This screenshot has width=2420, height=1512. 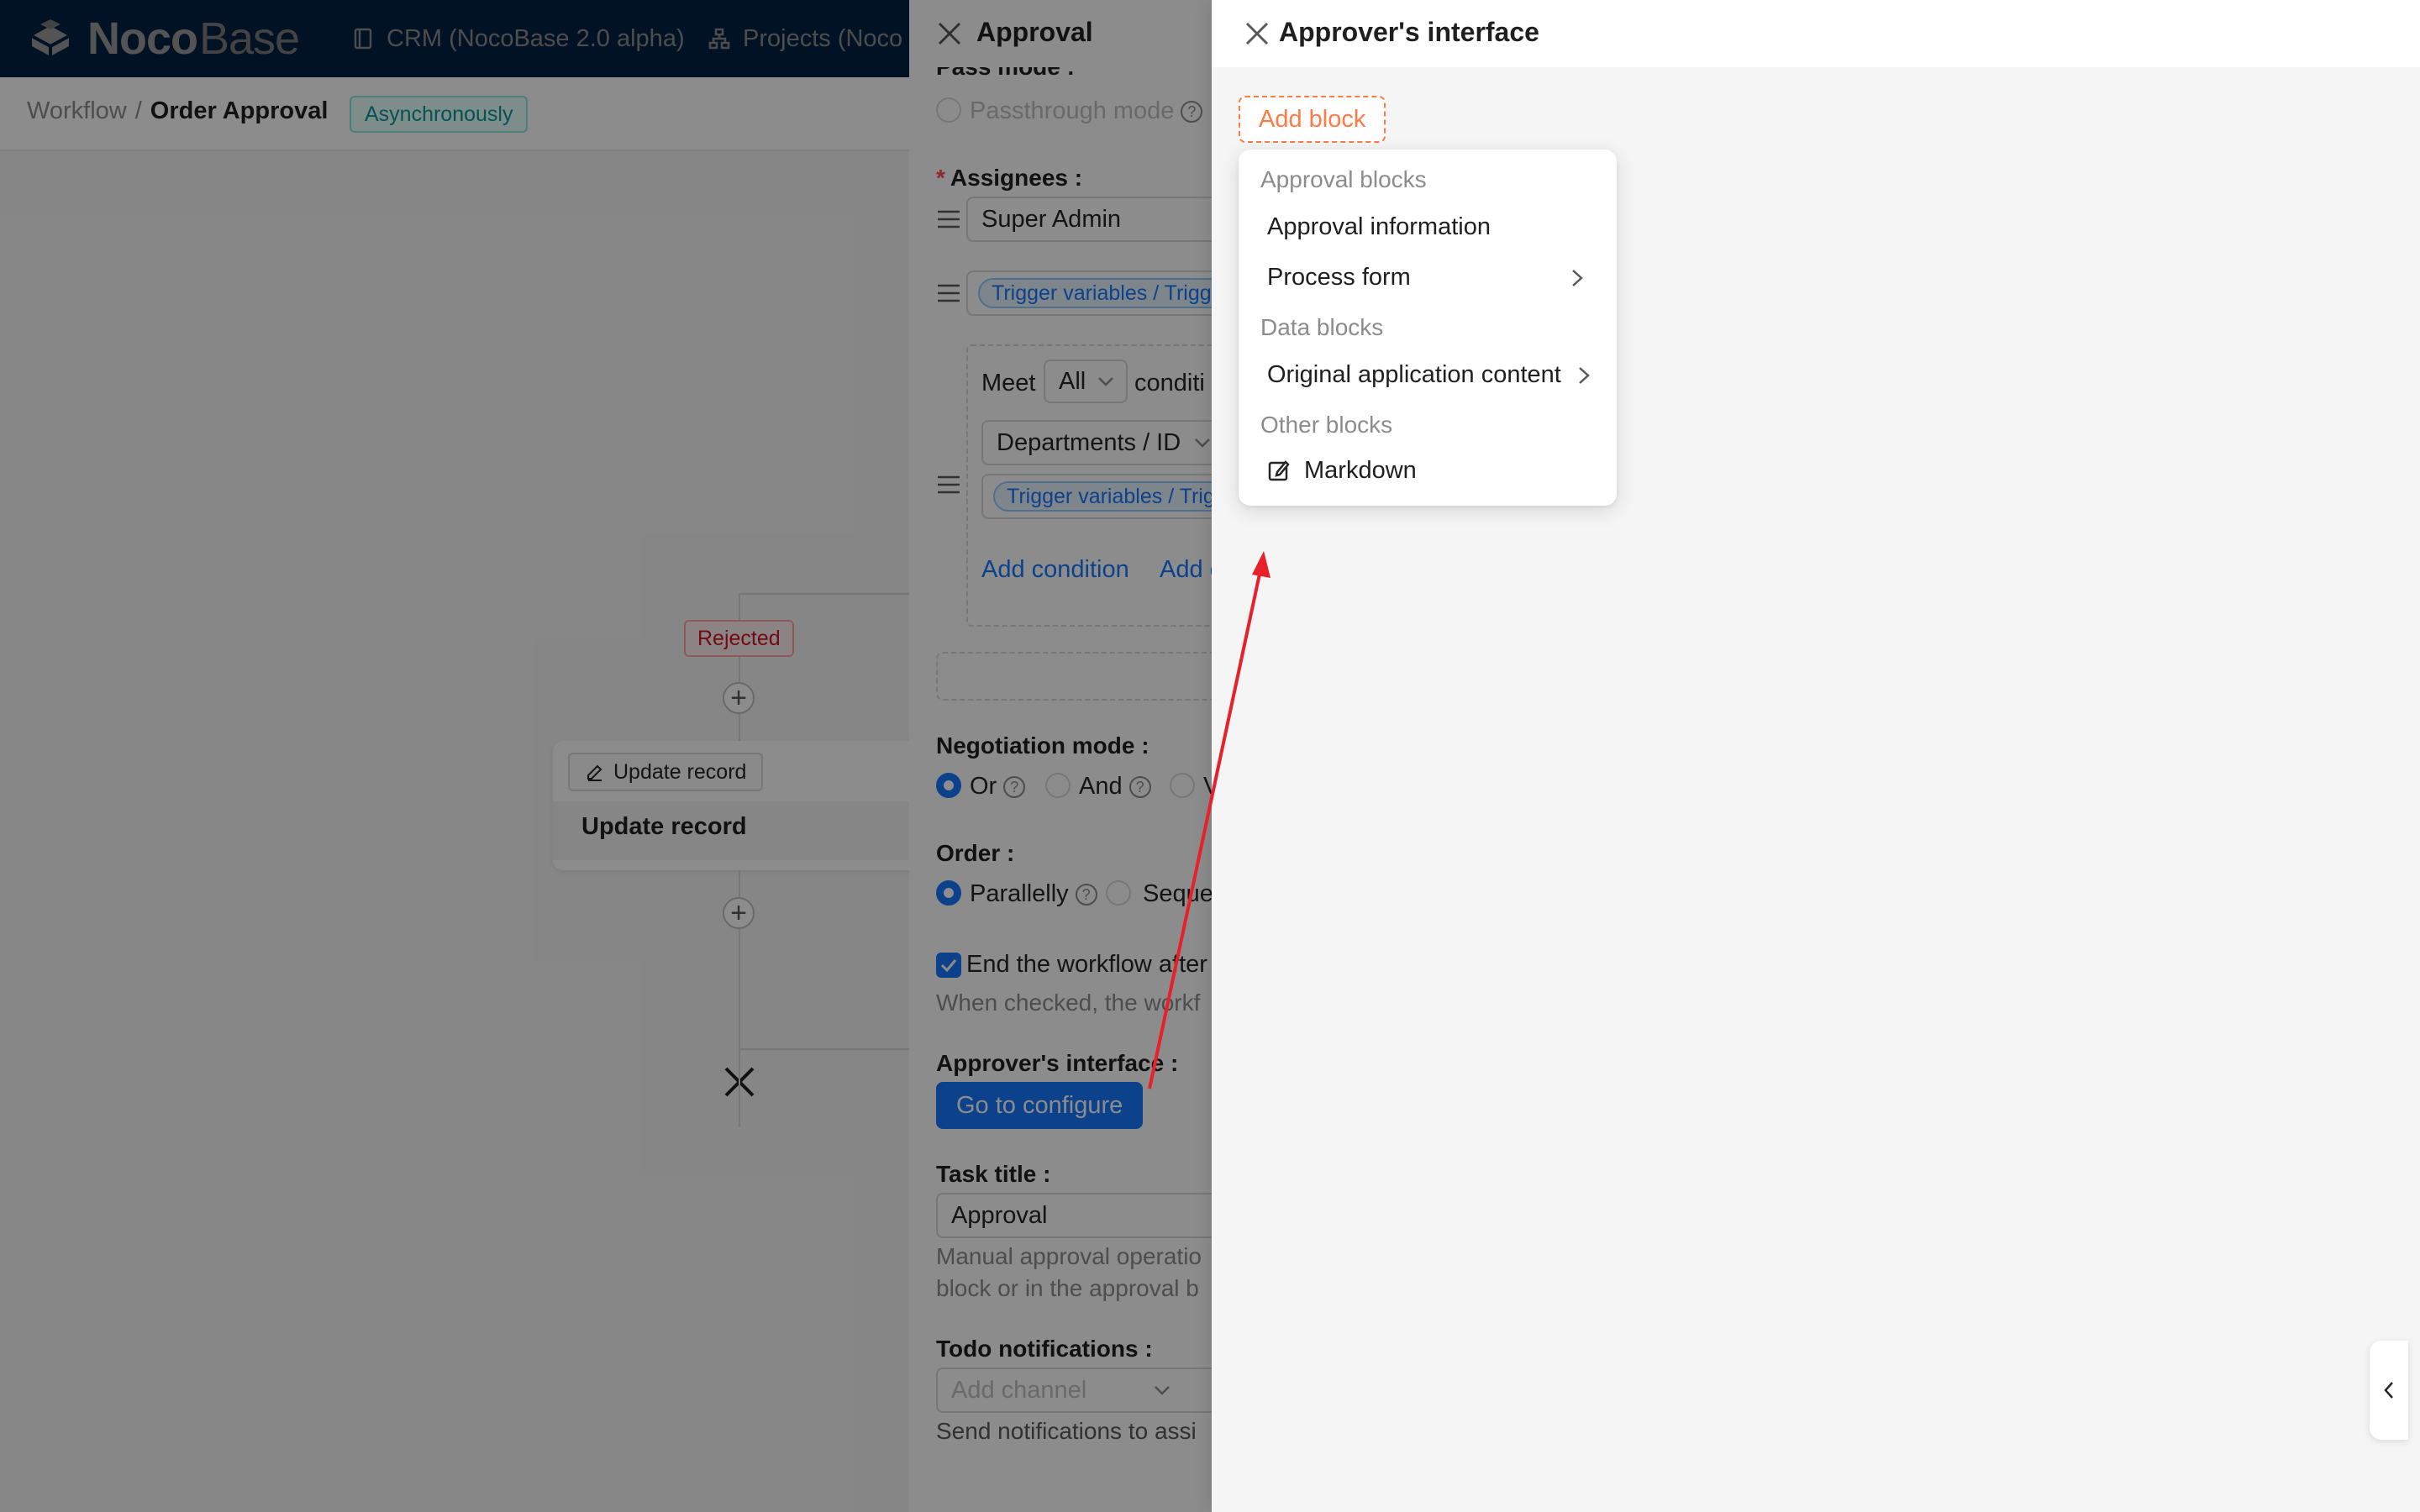 What do you see at coordinates (1427, 470) in the screenshot?
I see `menu-item-markdown: Markdown` at bounding box center [1427, 470].